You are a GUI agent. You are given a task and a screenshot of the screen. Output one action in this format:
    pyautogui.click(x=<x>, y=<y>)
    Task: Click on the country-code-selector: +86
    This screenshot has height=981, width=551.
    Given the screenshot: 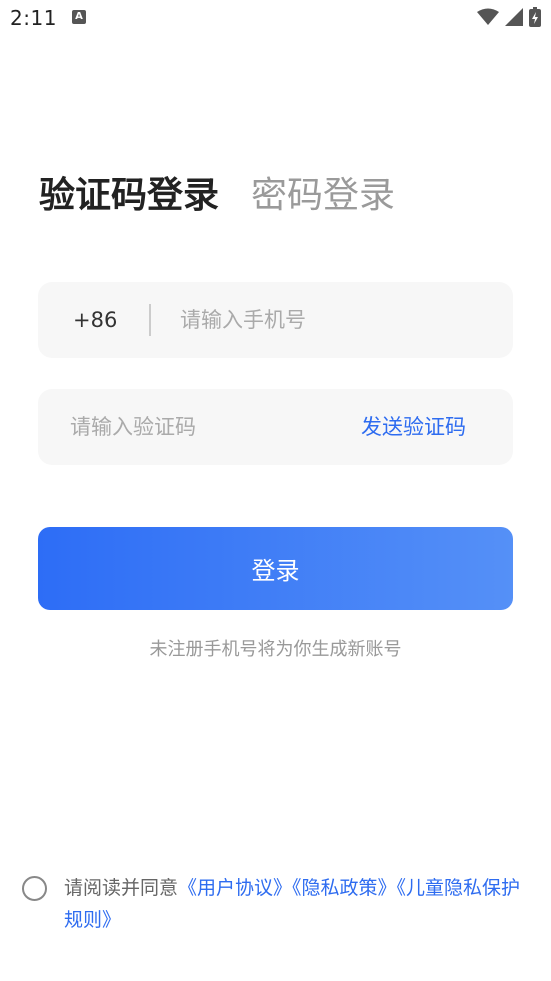 What is the action you would take?
    pyautogui.click(x=95, y=320)
    